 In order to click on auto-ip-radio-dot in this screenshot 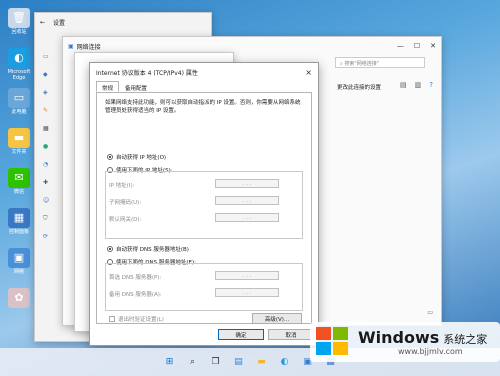, I will do `click(110, 157)`.